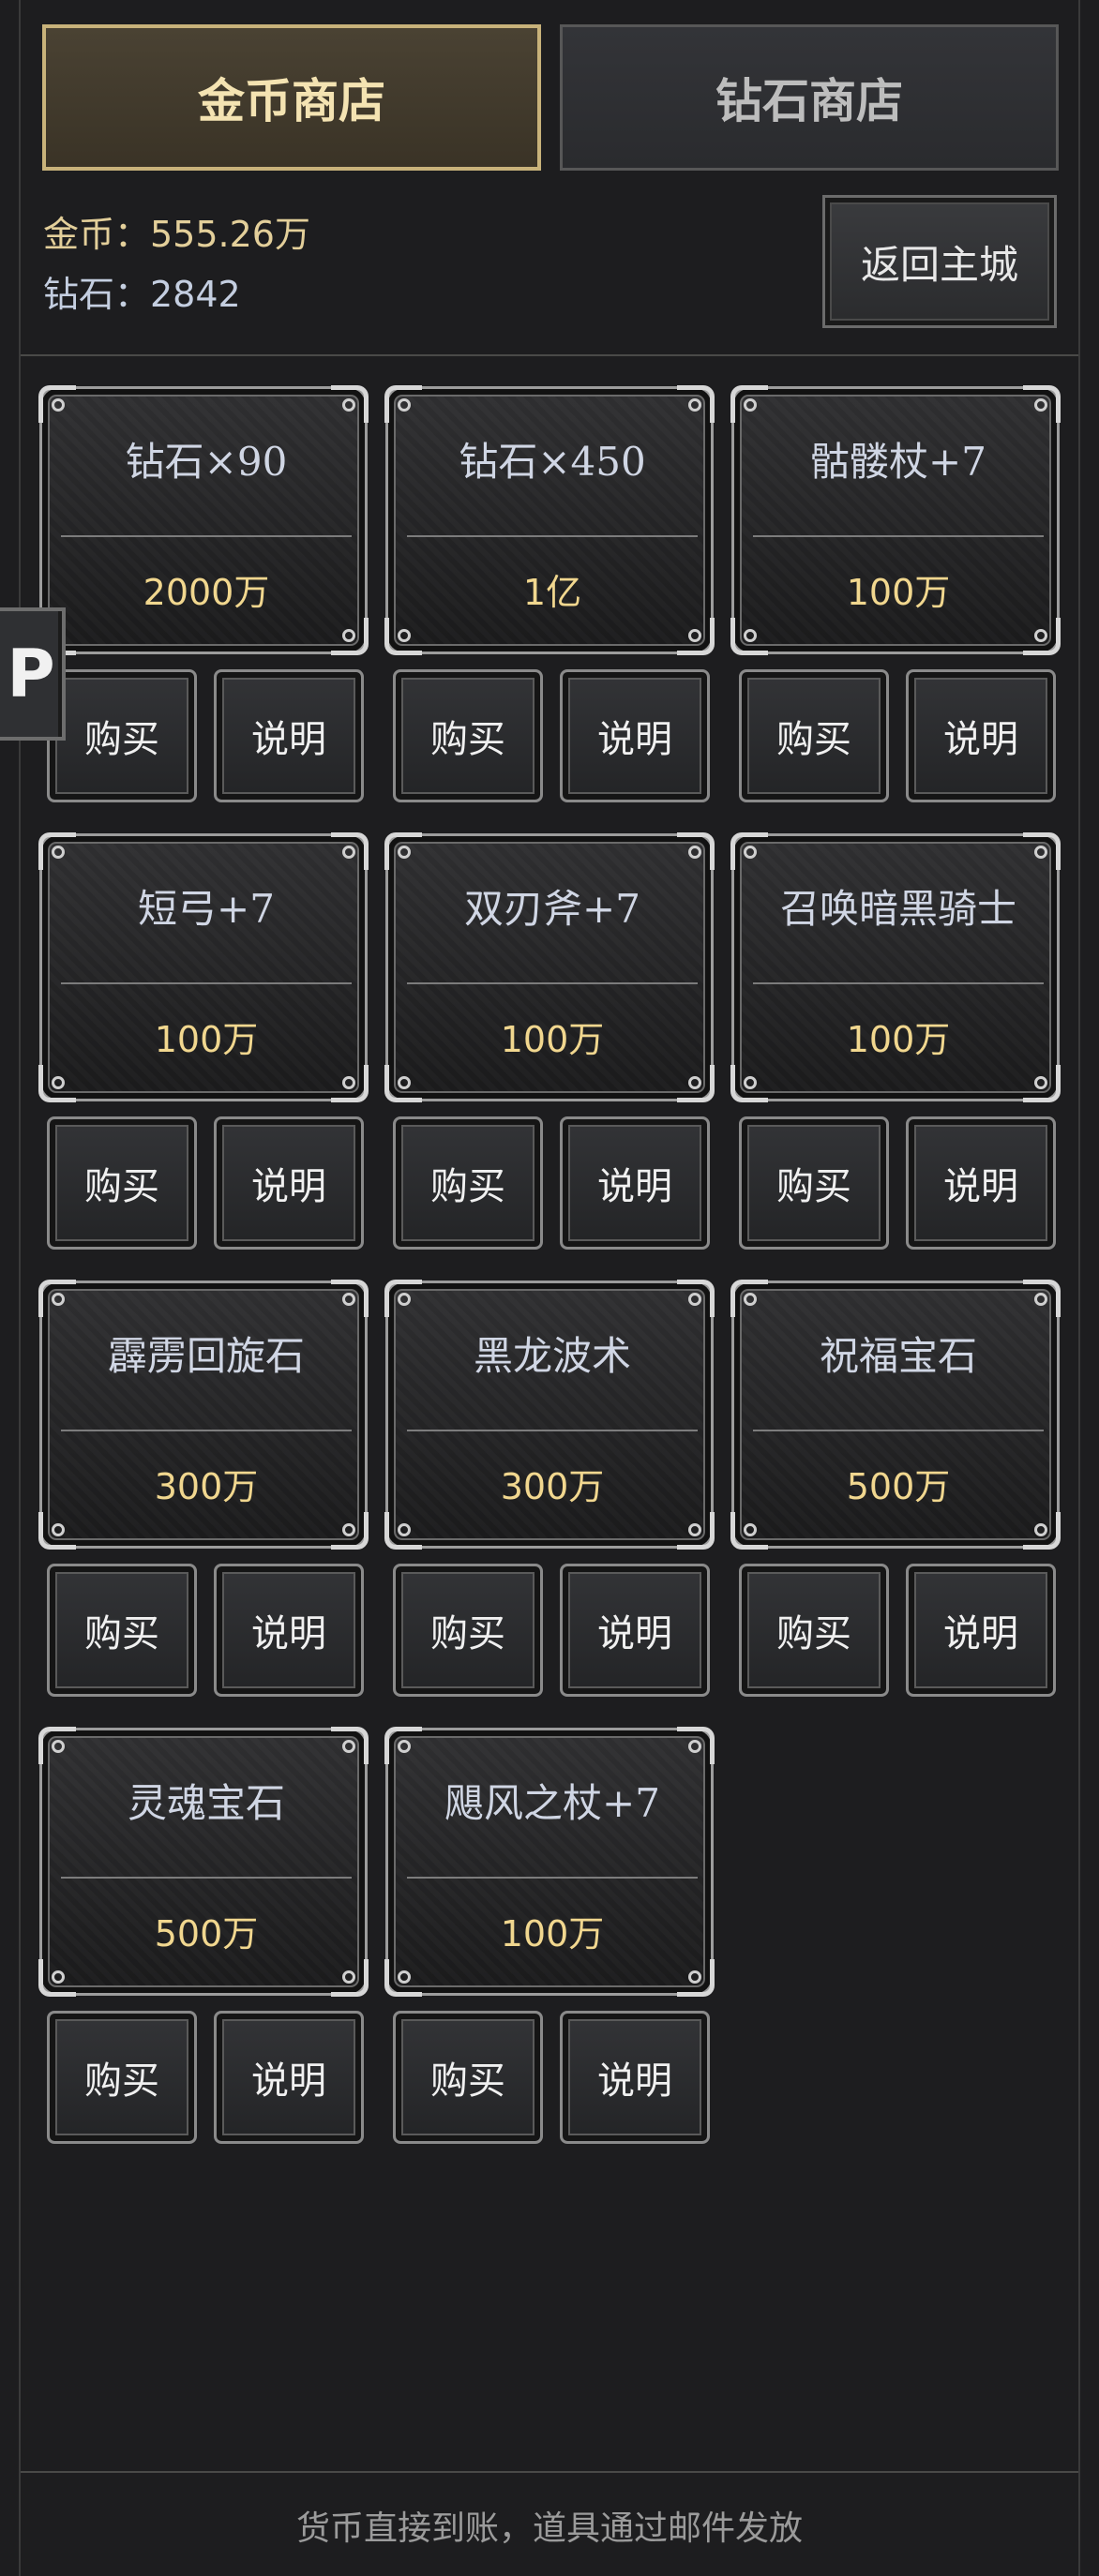 The width and height of the screenshot is (1099, 2576). What do you see at coordinates (33, 674) in the screenshot?
I see `side-tab: P` at bounding box center [33, 674].